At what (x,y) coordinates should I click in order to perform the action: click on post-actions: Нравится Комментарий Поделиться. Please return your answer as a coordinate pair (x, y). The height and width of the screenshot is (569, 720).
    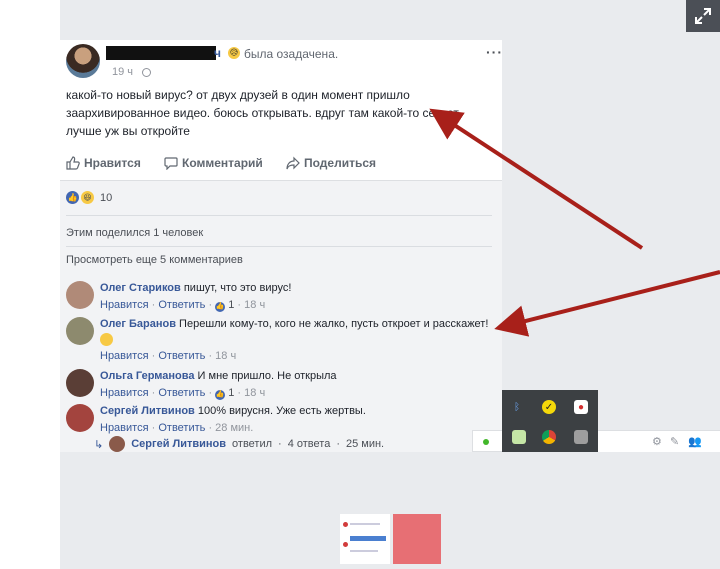
    Looking at the image, I should click on (281, 165).